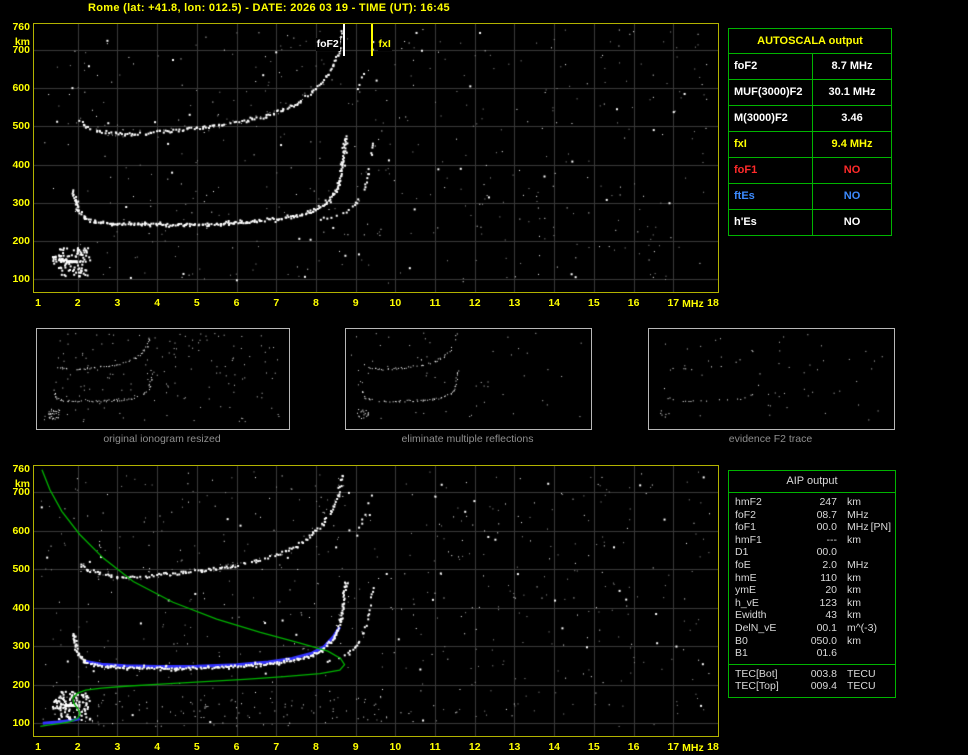 This screenshot has width=968, height=755. Describe the element at coordinates (810, 119) in the screenshot. I see `autoscala-row-2: M(3000)F2 3.46` at that location.